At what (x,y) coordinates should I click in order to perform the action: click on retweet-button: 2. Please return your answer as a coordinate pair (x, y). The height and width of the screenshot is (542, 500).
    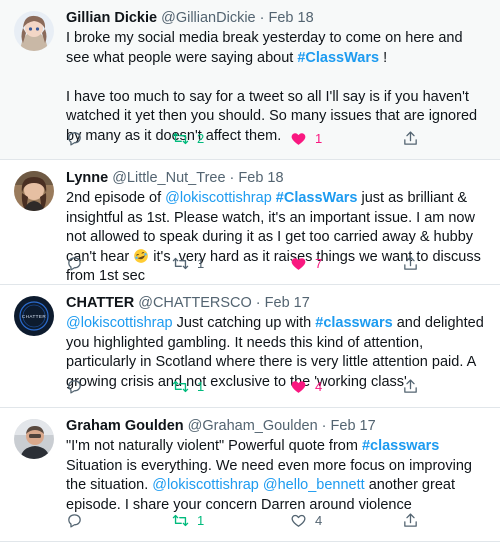
    Looking at the image, I should click on (188, 138).